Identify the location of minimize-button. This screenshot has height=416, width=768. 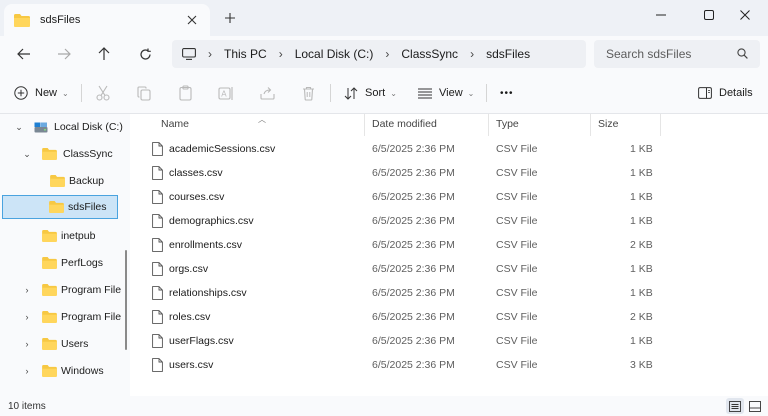
(661, 15).